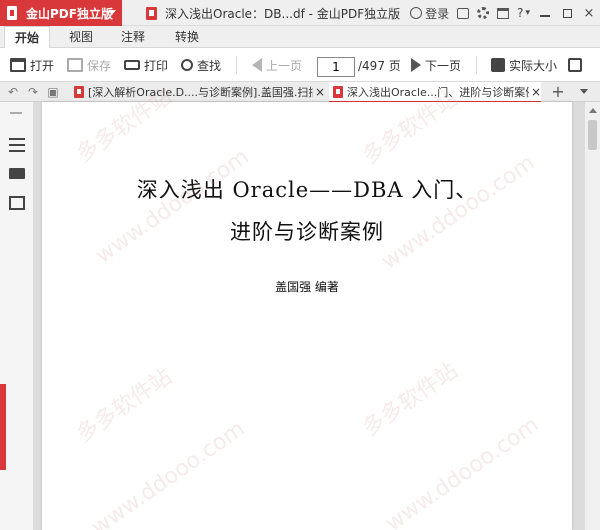 The width and height of the screenshot is (600, 530). What do you see at coordinates (69, 13) in the screenshot?
I see `app-name: 金山PDF独立版` at bounding box center [69, 13].